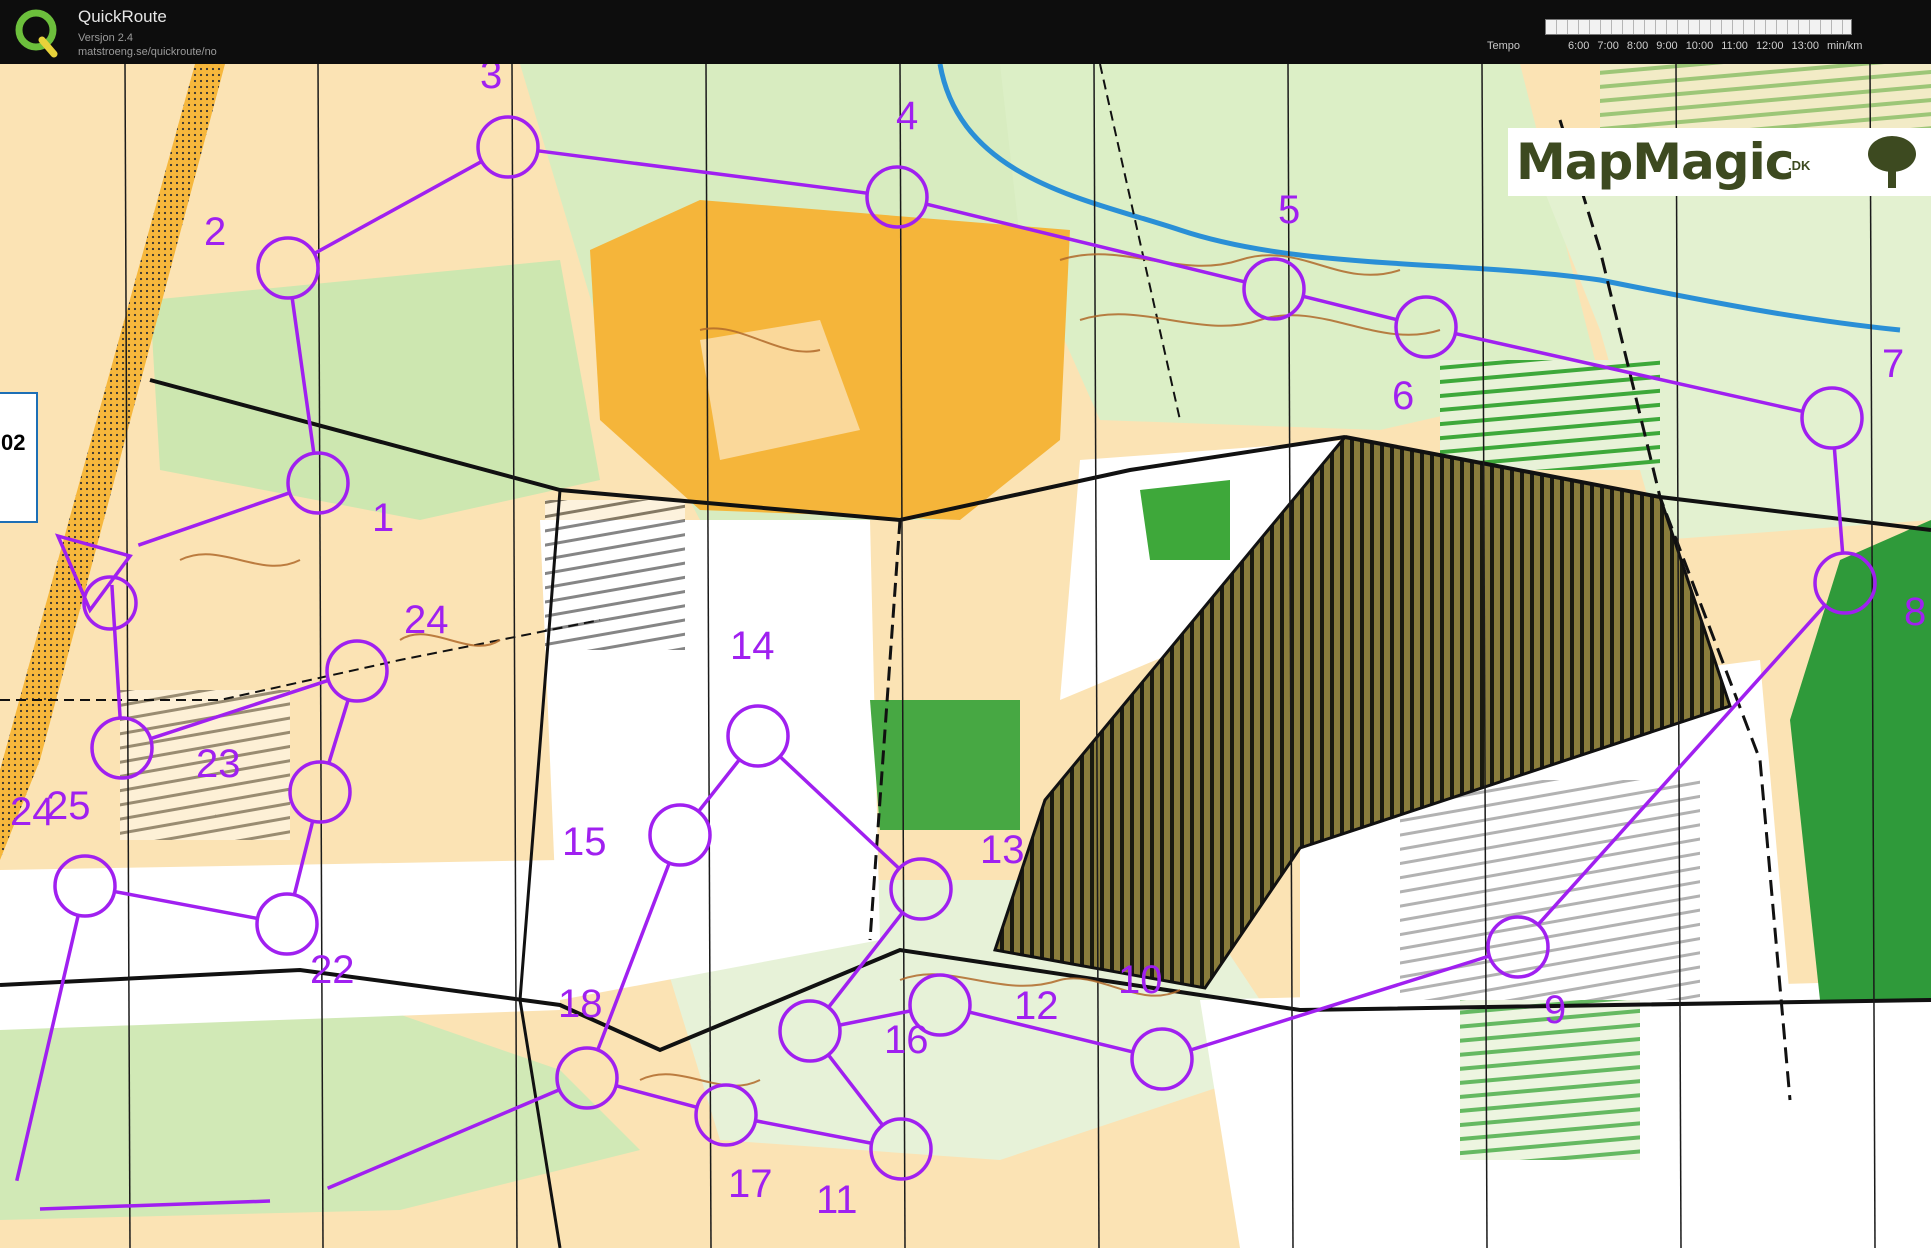 This screenshot has width=1931, height=1248. Describe the element at coordinates (491, 80) in the screenshot. I see `control-number-label: 3` at that location.